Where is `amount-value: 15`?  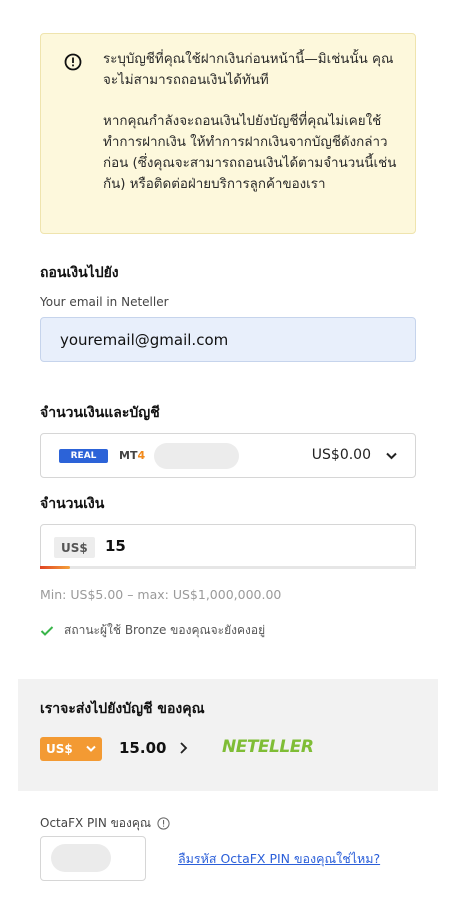
amount-value: 15 is located at coordinates (115, 546).